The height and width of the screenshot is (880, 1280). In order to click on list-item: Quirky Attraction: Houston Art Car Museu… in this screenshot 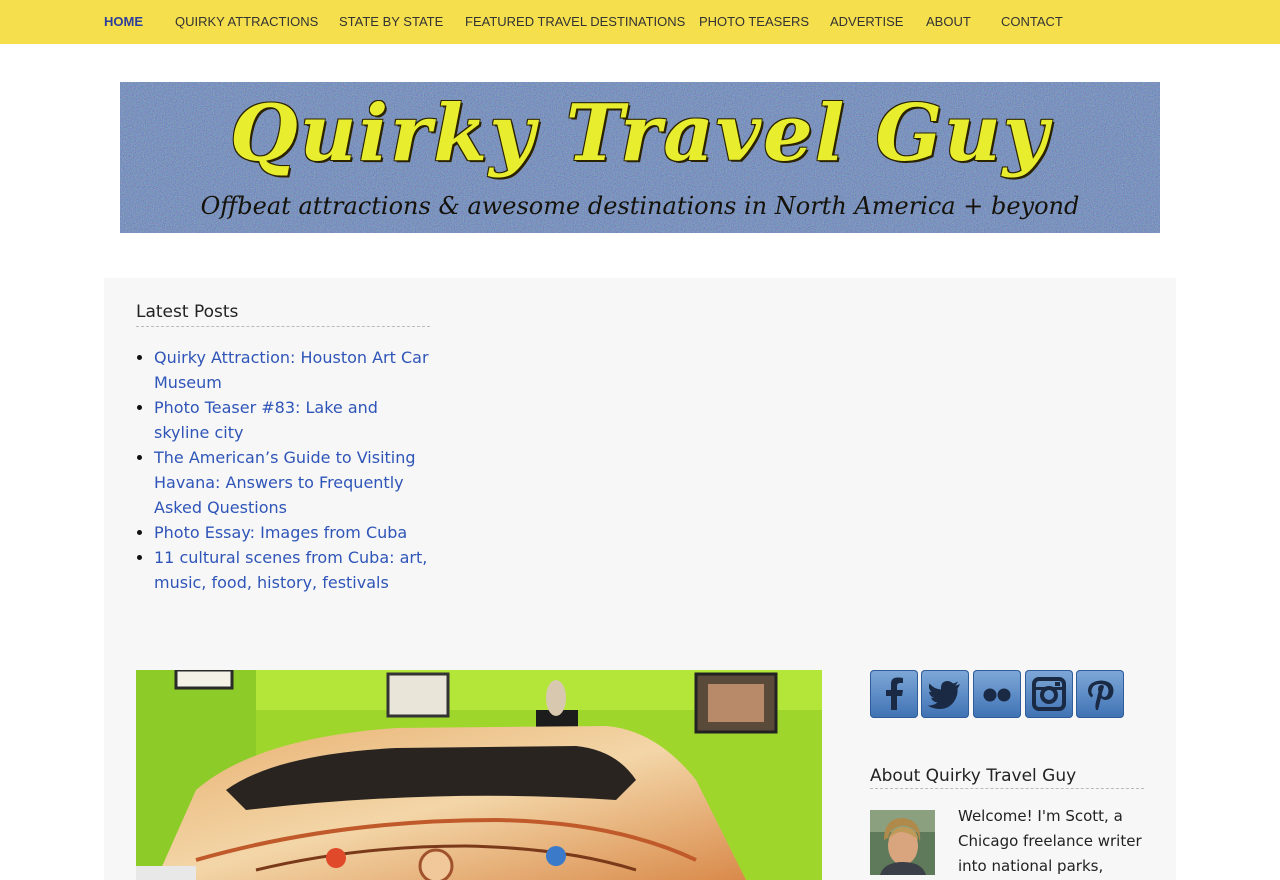, I will do `click(292, 370)`.